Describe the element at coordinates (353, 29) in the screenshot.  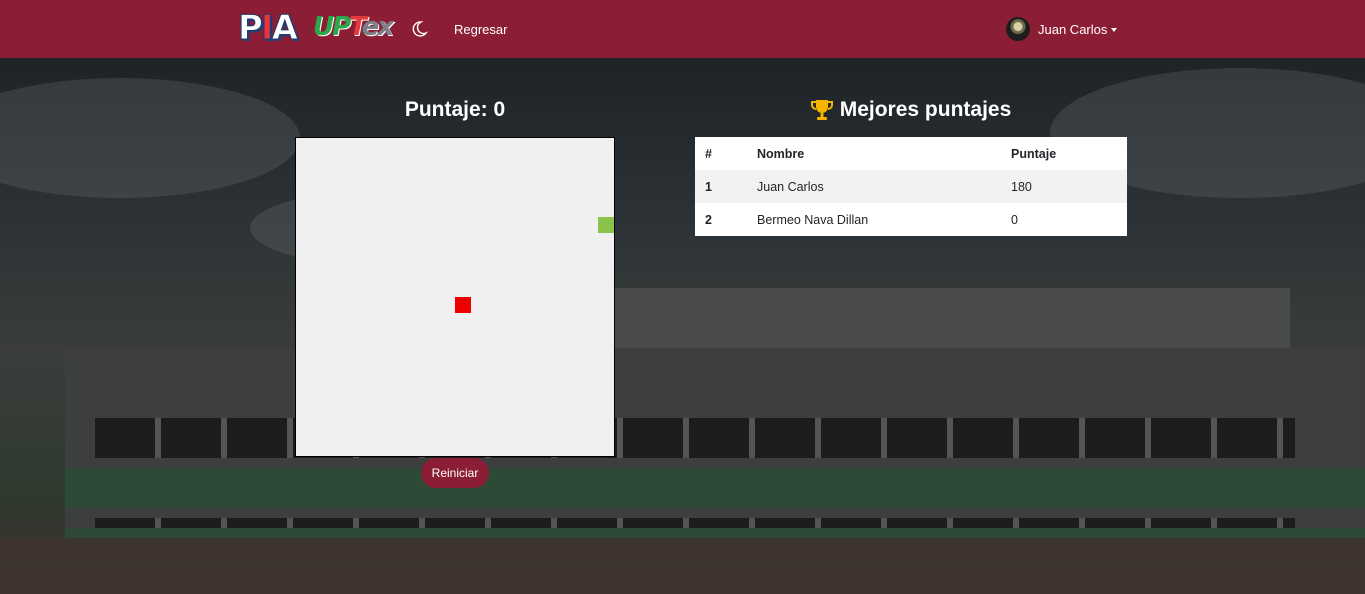
I see `uptex-logo: UPTex` at that location.